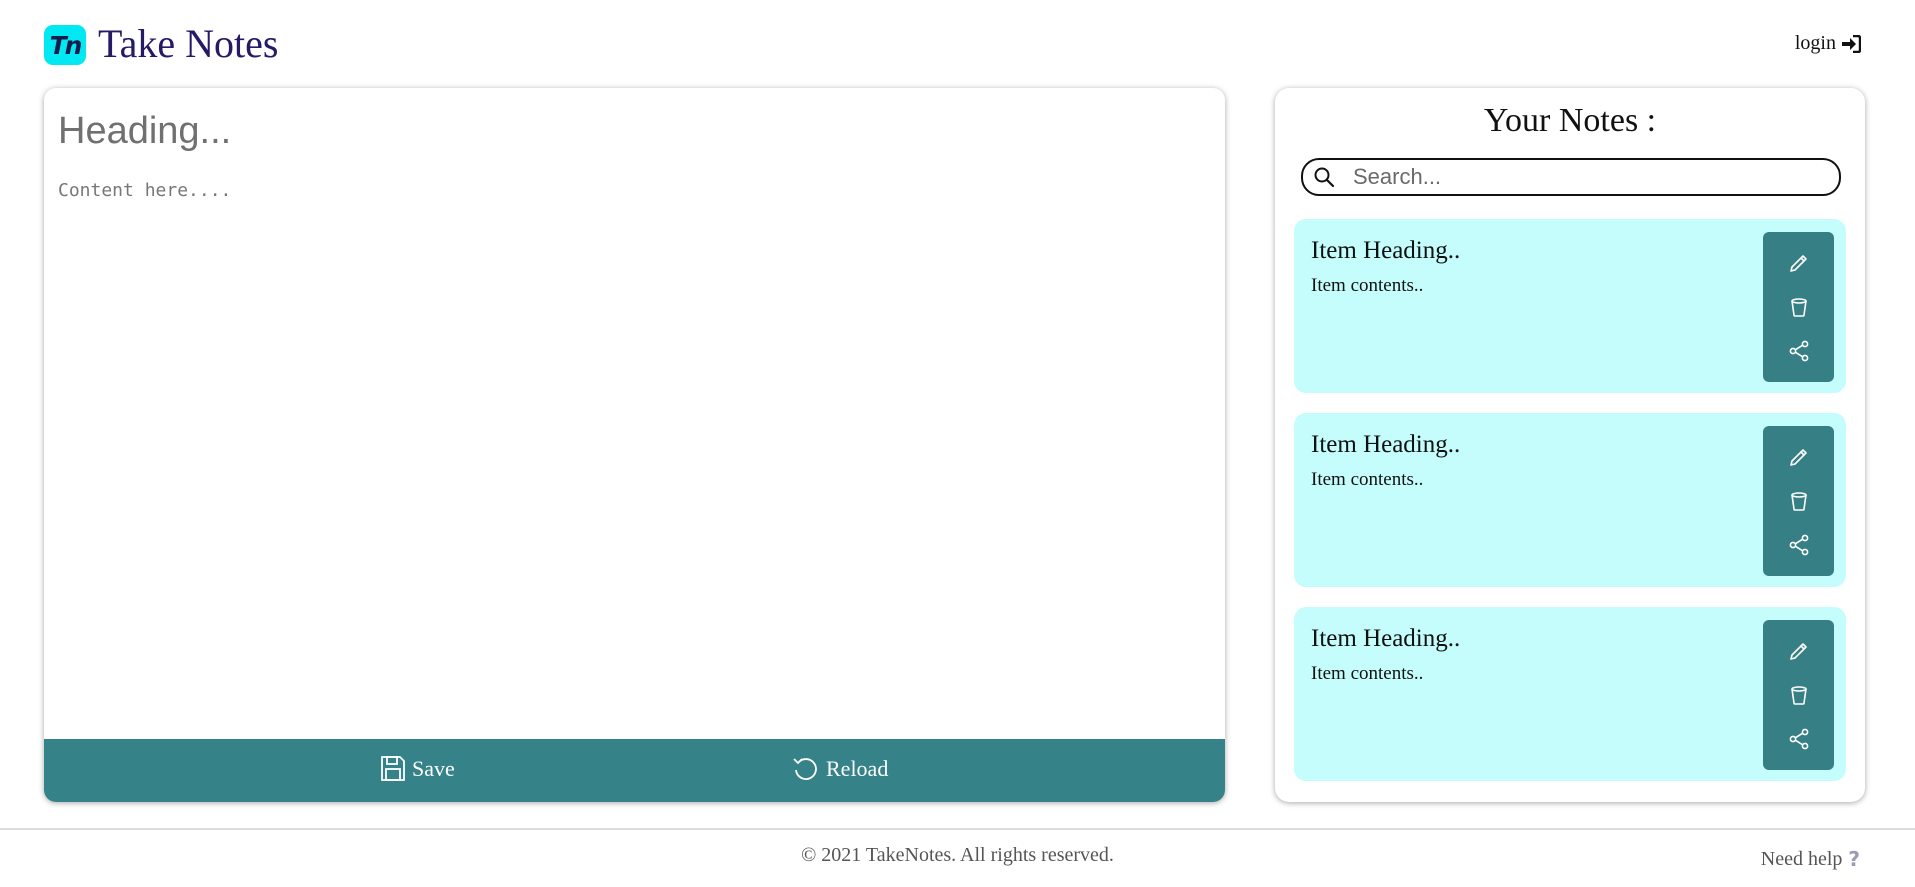  I want to click on help-label: Need help, so click(1801, 858).